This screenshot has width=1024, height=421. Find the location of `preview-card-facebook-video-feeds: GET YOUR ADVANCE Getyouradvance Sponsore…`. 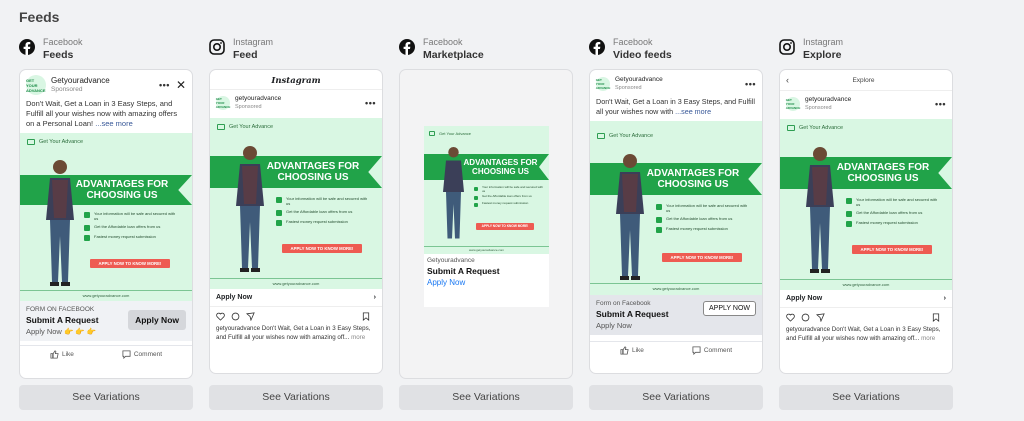

preview-card-facebook-video-feeds: GET YOUR ADVANCE Getyouradvance Sponsore… is located at coordinates (676, 221).